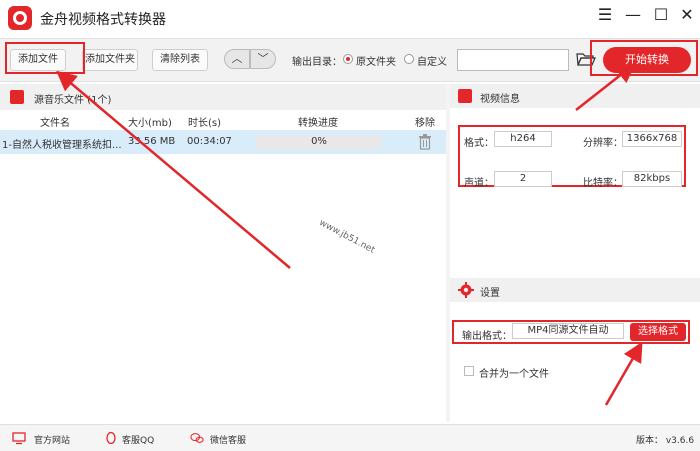  I want to click on channel-value: 2, so click(523, 179).